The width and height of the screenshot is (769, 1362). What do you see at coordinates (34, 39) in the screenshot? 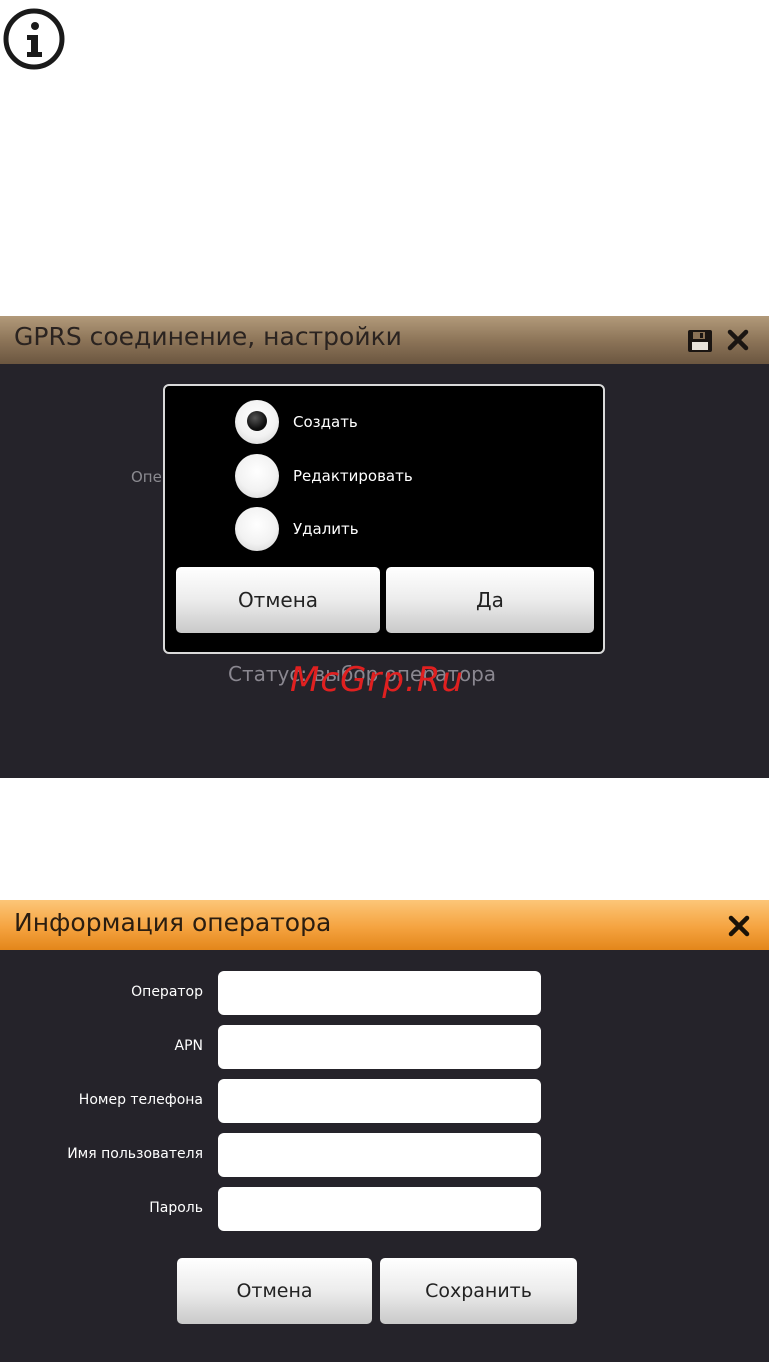
I see `info-icon` at bounding box center [34, 39].